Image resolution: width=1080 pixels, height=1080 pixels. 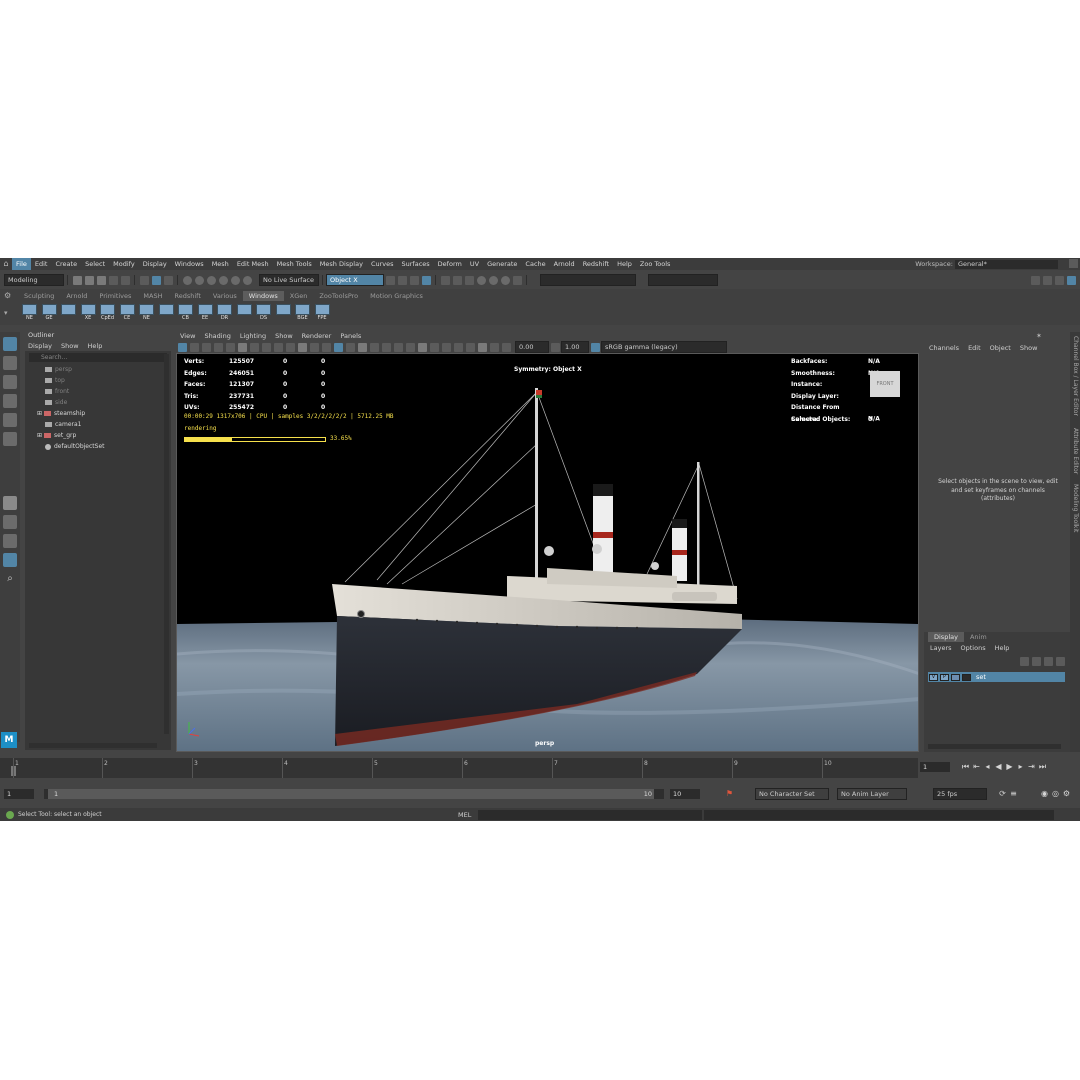 What do you see at coordinates (168, 280) in the screenshot?
I see `select-component-icon` at bounding box center [168, 280].